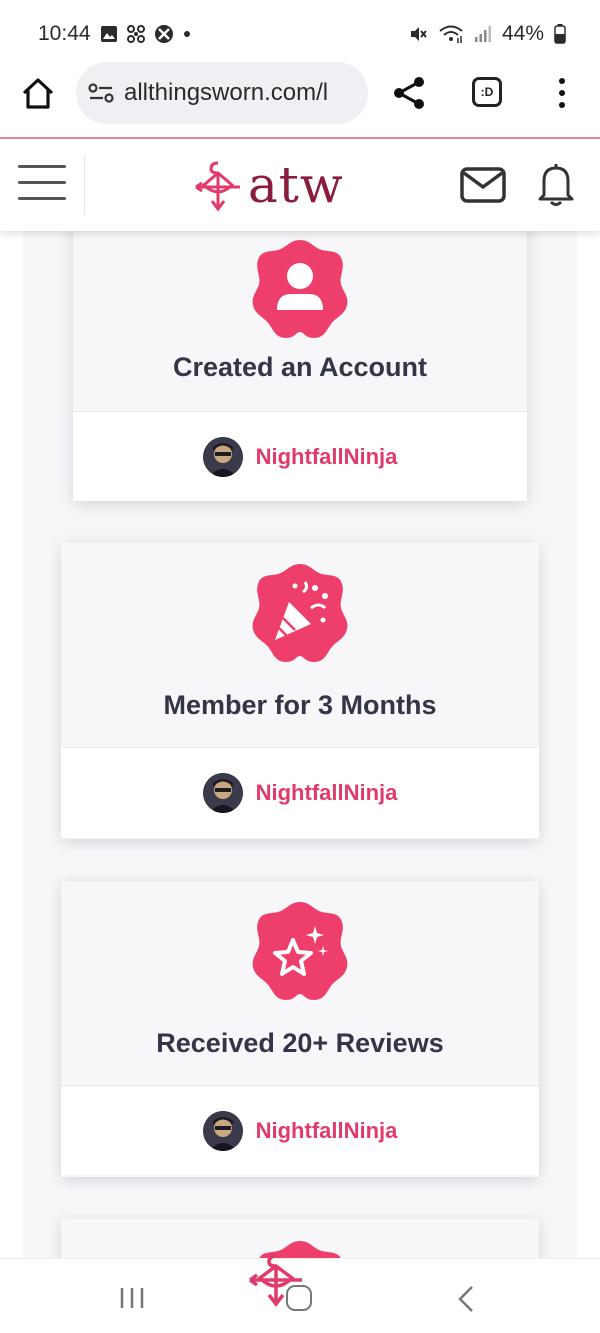 This screenshot has height=1333, width=600. What do you see at coordinates (42, 185) in the screenshot?
I see `hamburger-menu-icon` at bounding box center [42, 185].